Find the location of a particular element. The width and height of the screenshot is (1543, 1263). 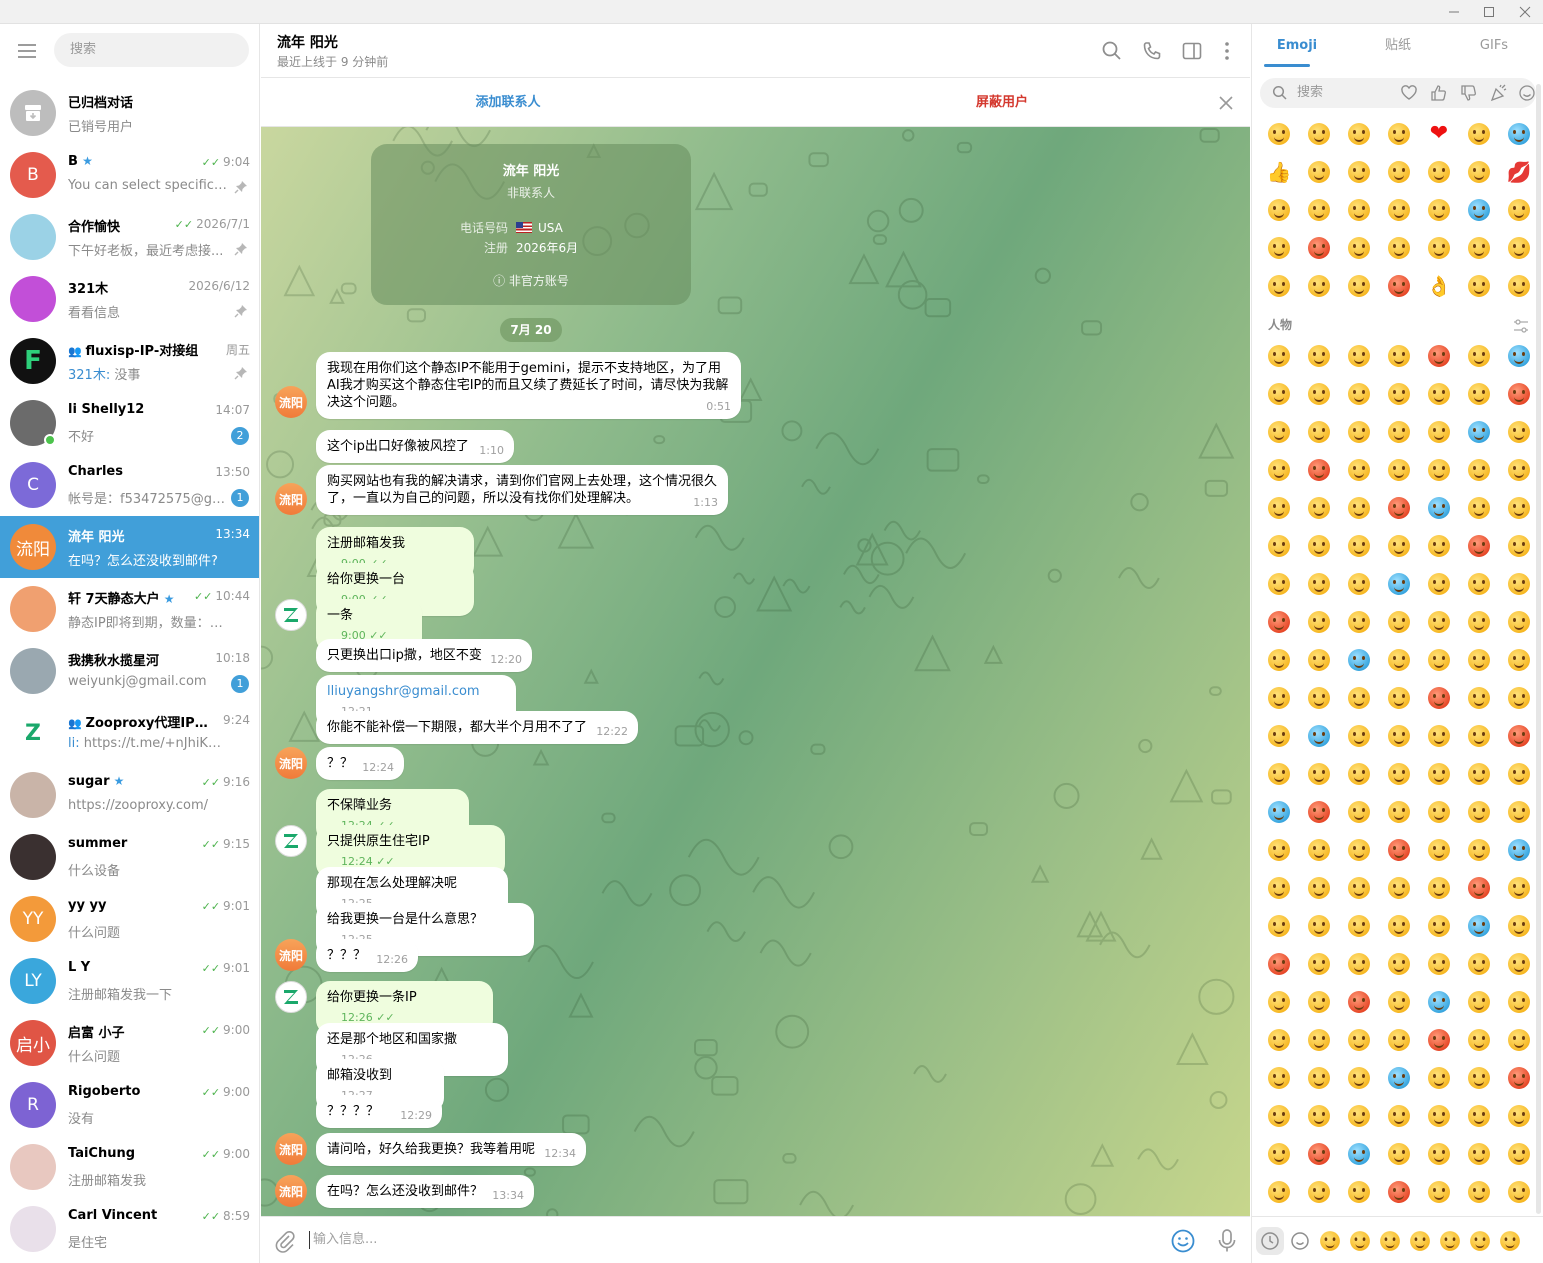

sender-avatar: 流阳 is located at coordinates (291, 1149).